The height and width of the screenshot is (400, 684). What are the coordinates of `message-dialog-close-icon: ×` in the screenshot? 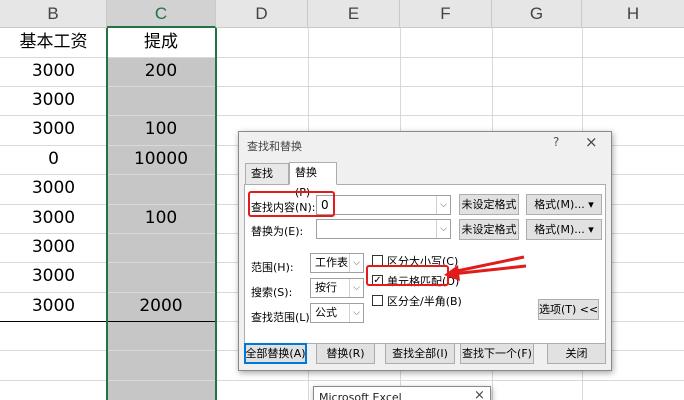 It's located at (479, 394).